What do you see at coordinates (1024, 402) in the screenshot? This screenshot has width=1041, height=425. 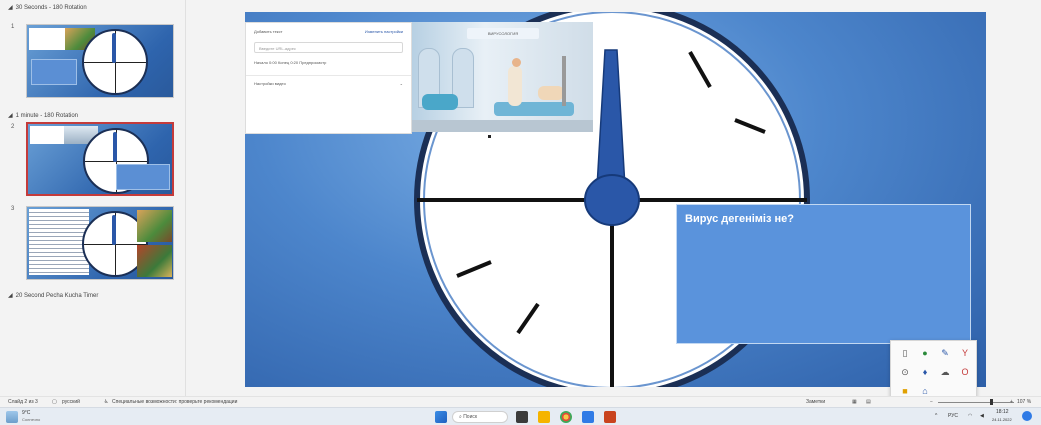 I see `zoom-level: 107 %` at bounding box center [1024, 402].